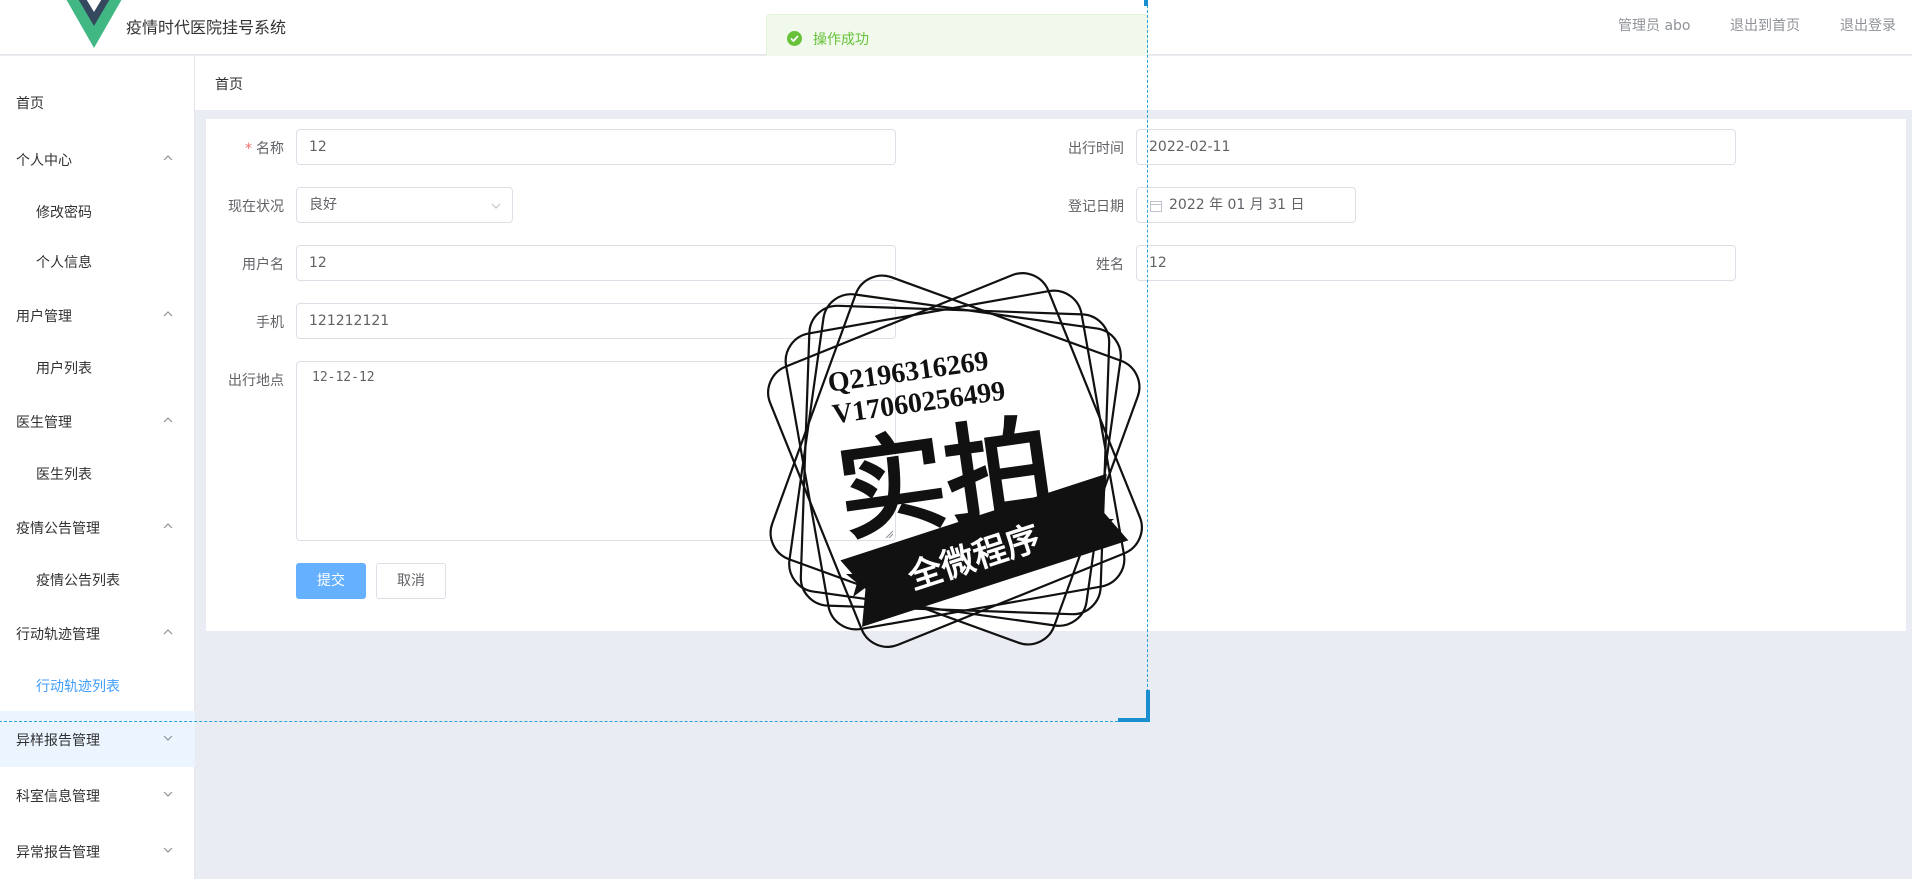  What do you see at coordinates (270, 323) in the screenshot?
I see `phone-label: 手机` at bounding box center [270, 323].